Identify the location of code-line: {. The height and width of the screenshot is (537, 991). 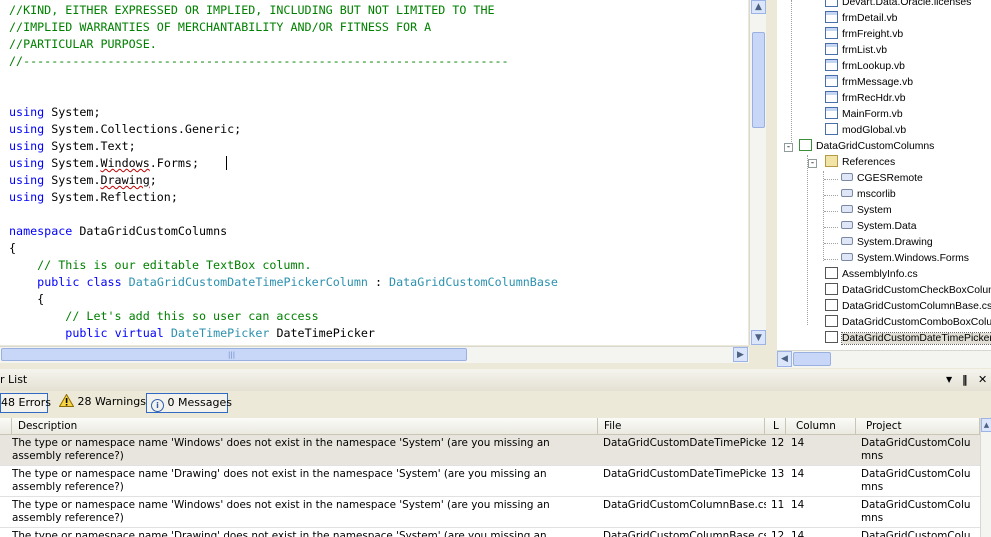
(12, 248).